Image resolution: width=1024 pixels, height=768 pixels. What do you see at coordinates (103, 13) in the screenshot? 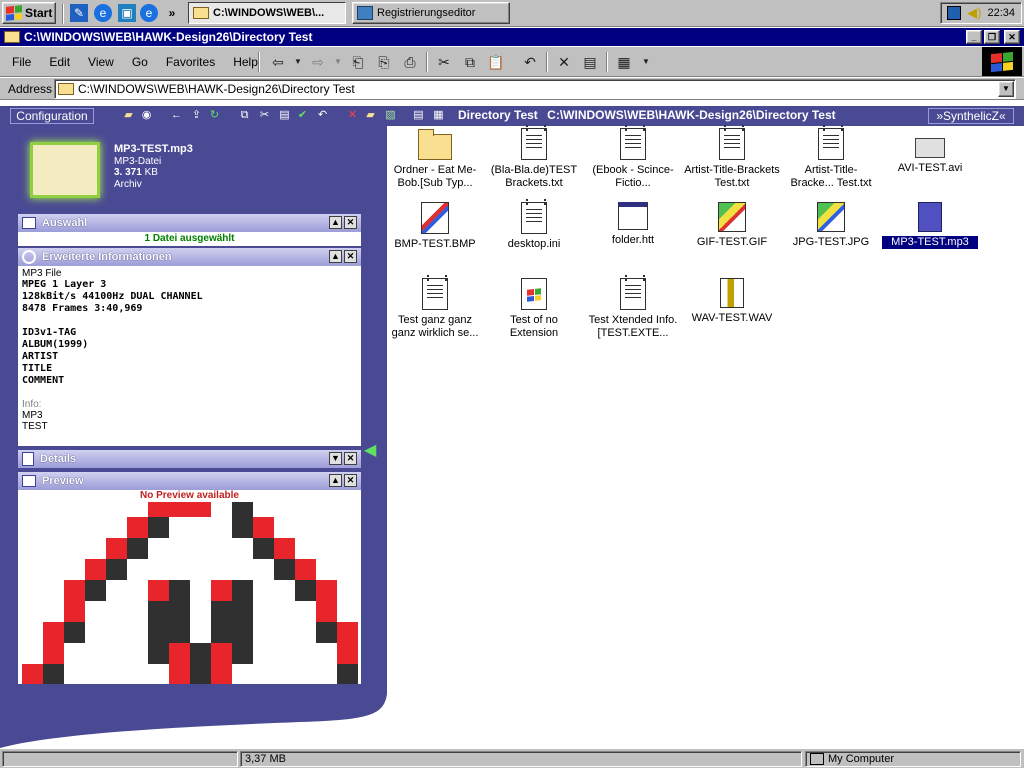
I see `internet-explorer-icon: e` at bounding box center [103, 13].